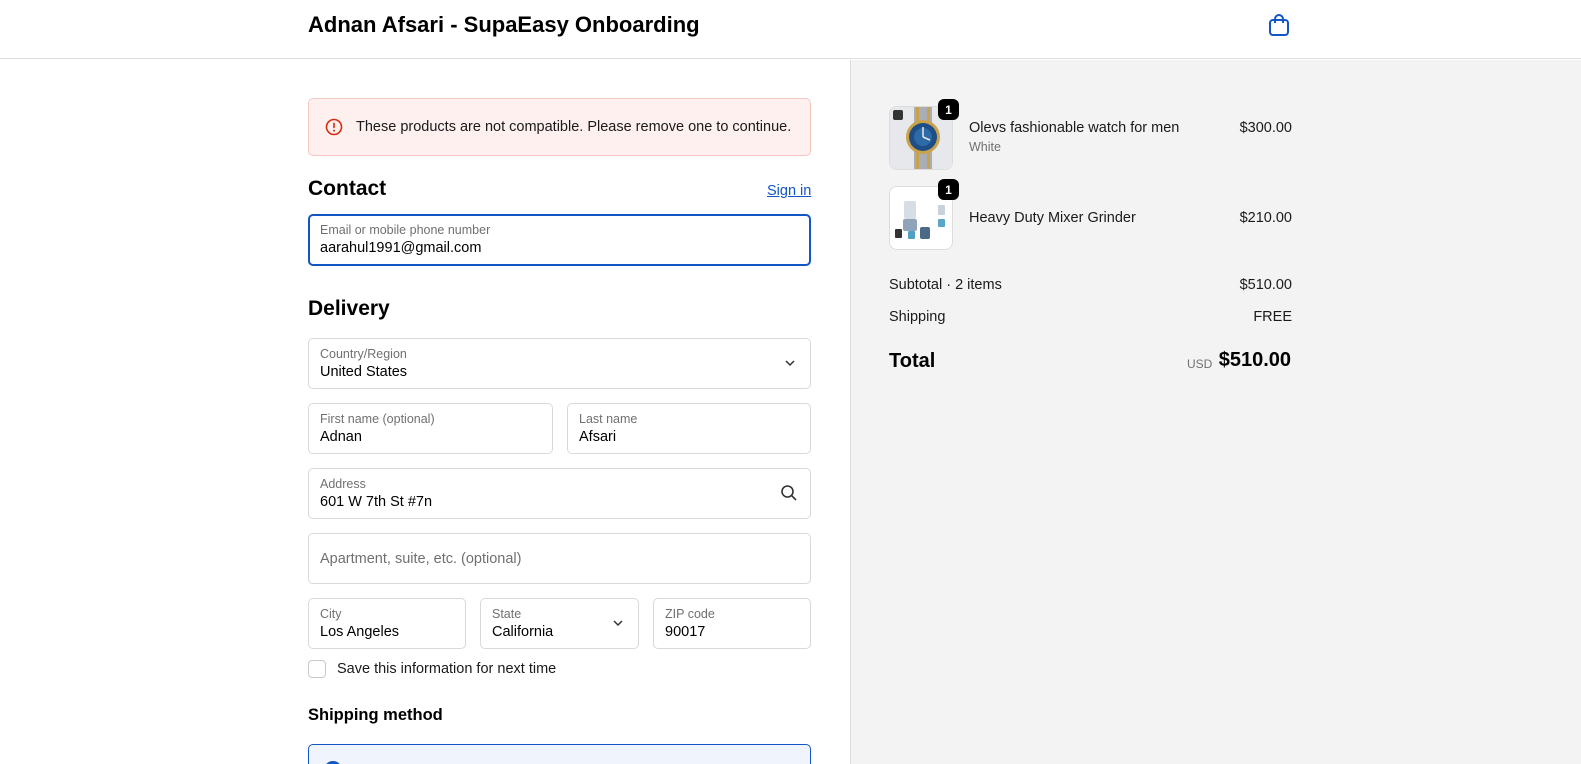 This screenshot has height=764, width=1581. I want to click on sign-in-link: Sign in, so click(789, 191).